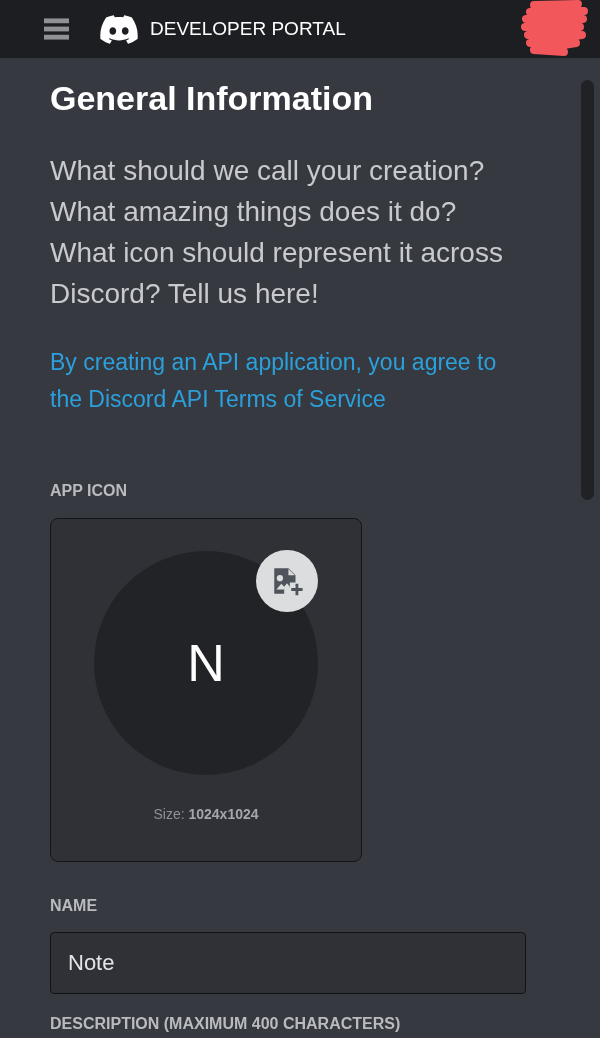 The height and width of the screenshot is (1038, 600). Describe the element at coordinates (212, 98) in the screenshot. I see `page-title: General Information` at that location.